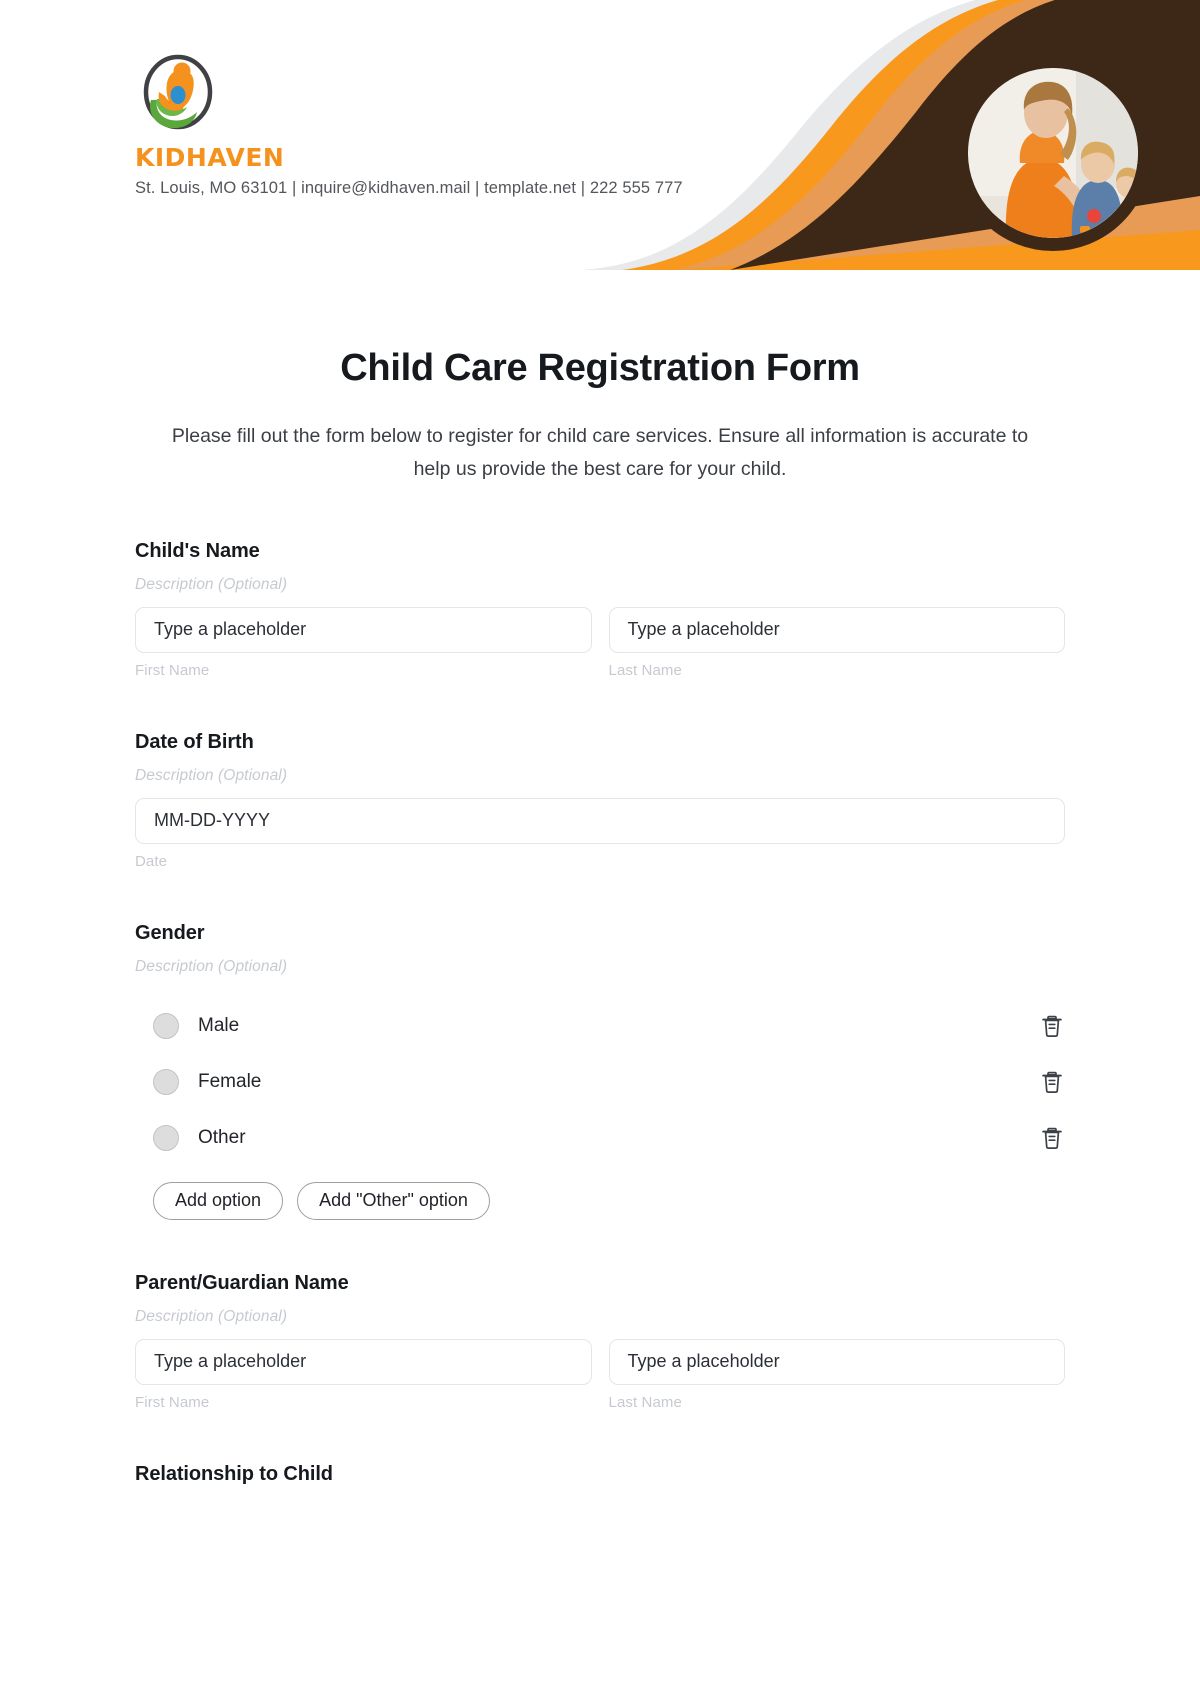  I want to click on caregiver-children-illustration, so click(1053, 153).